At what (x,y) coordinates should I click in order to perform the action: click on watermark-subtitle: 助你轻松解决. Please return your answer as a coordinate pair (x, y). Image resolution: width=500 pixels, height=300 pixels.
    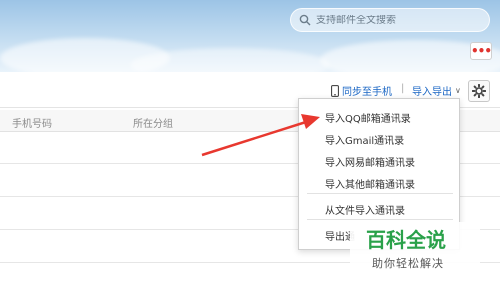
    Looking at the image, I should click on (408, 263).